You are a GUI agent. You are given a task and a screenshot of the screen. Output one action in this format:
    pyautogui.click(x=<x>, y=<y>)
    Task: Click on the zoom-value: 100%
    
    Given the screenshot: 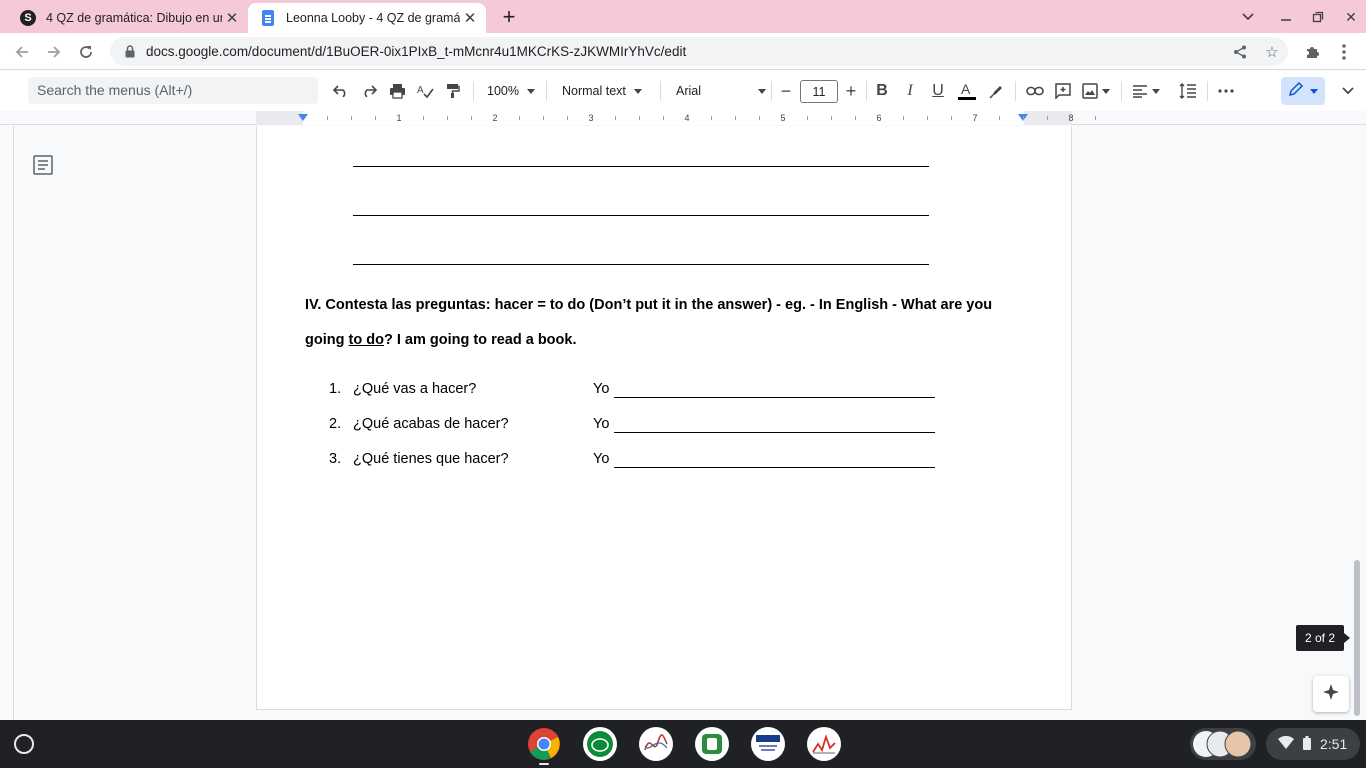 What is the action you would take?
    pyautogui.click(x=503, y=91)
    